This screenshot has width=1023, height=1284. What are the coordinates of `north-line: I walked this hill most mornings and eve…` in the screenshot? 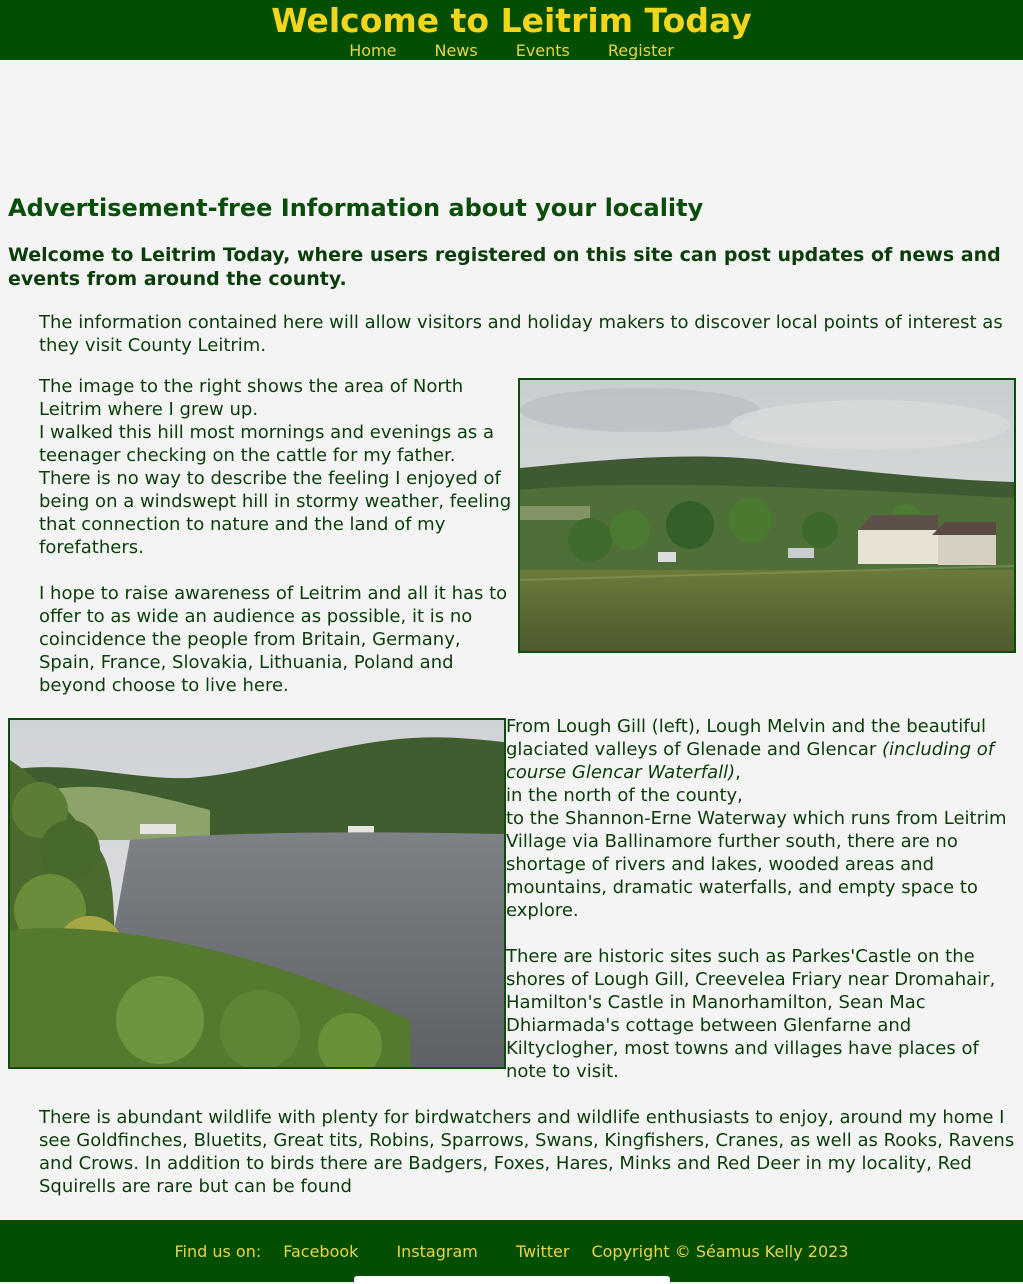 It's located at (267, 432).